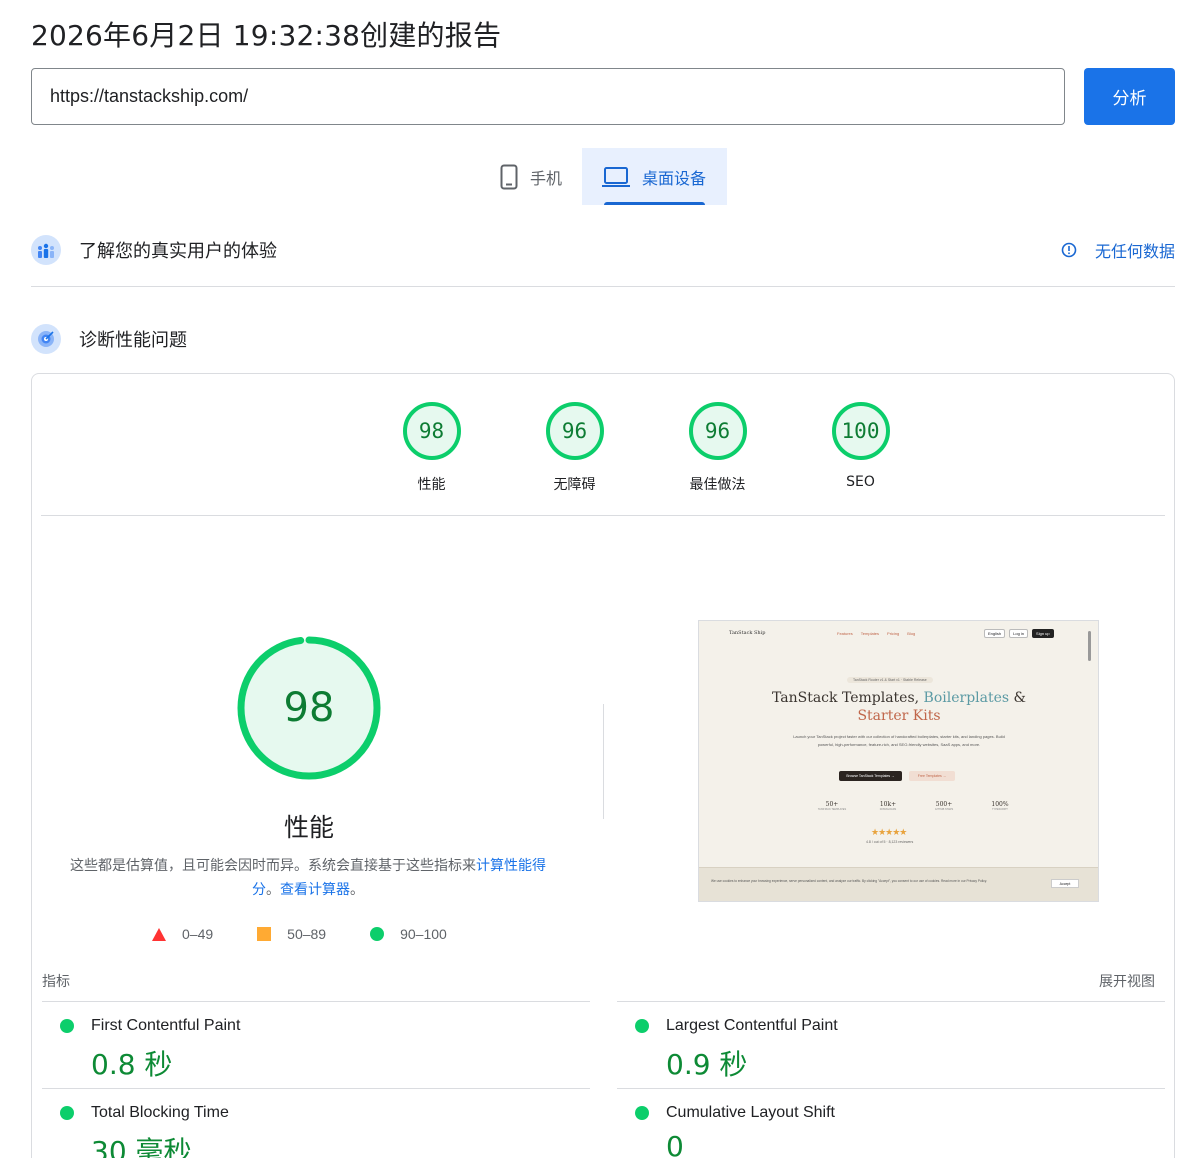 Image resolution: width=1200 pixels, height=1158 pixels. I want to click on ss-link: Blog, so click(911, 633).